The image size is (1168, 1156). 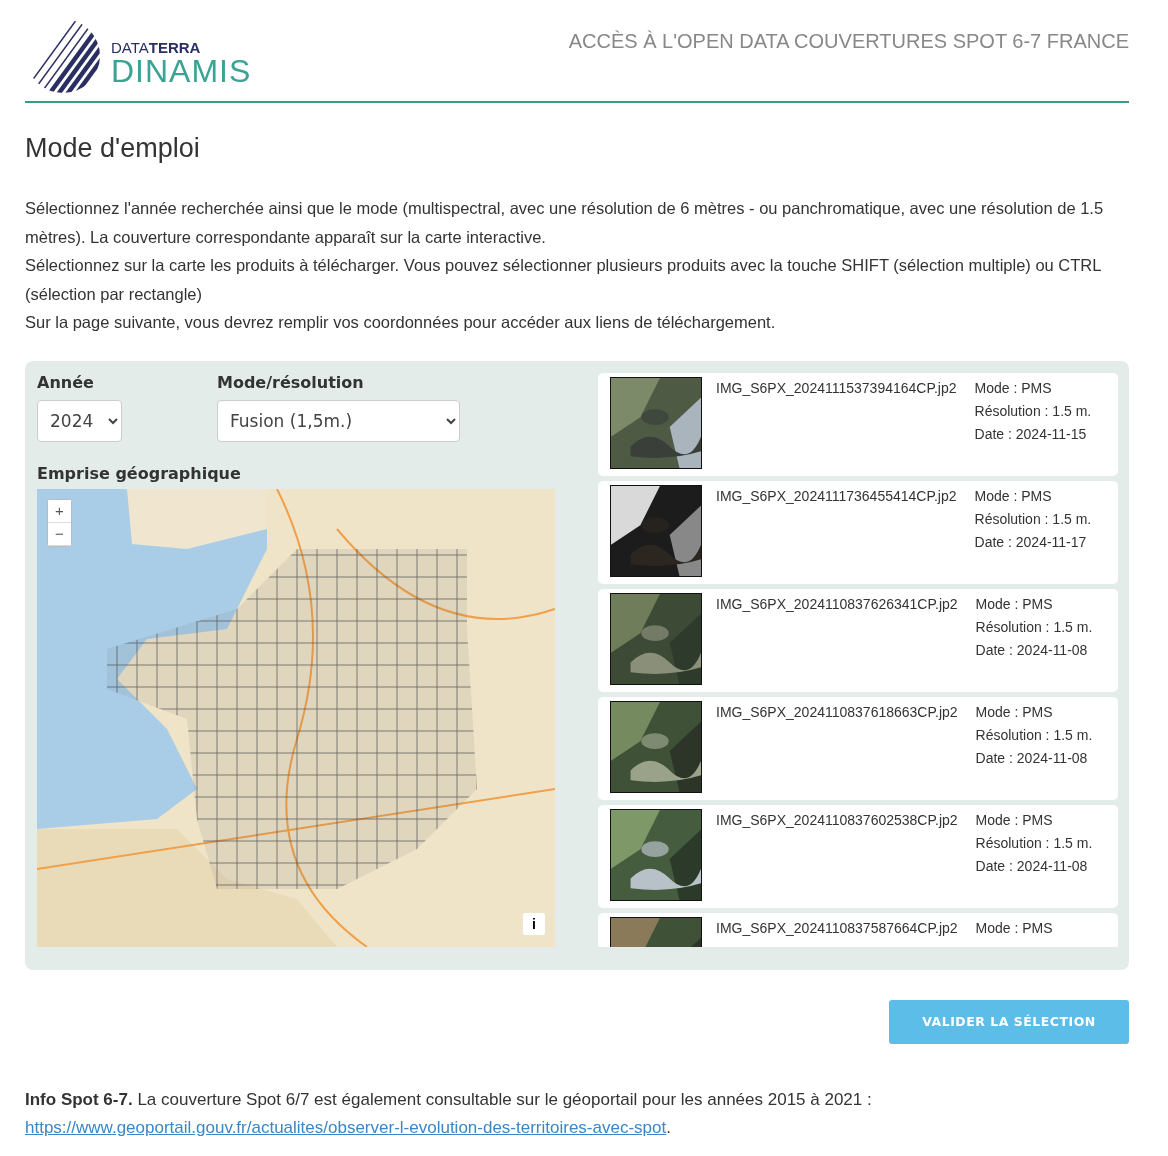 I want to click on geoportail-link: https://www.geoportail.gouv.fr/actualites/observer-l-evolution-des-territoires-avec-spot, so click(x=346, y=1127).